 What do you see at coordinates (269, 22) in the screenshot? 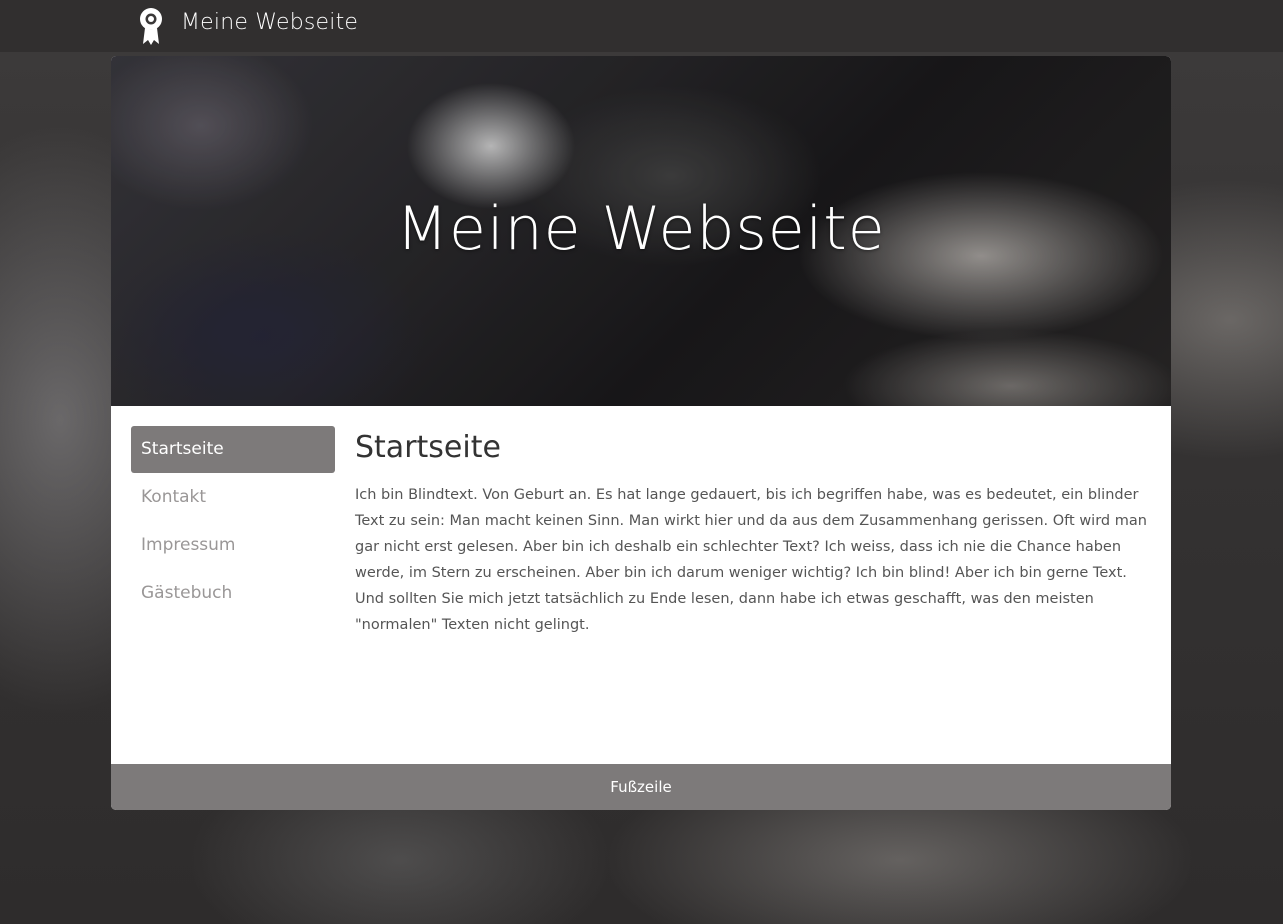
I see `site-name-link: Meine Webseite` at bounding box center [269, 22].